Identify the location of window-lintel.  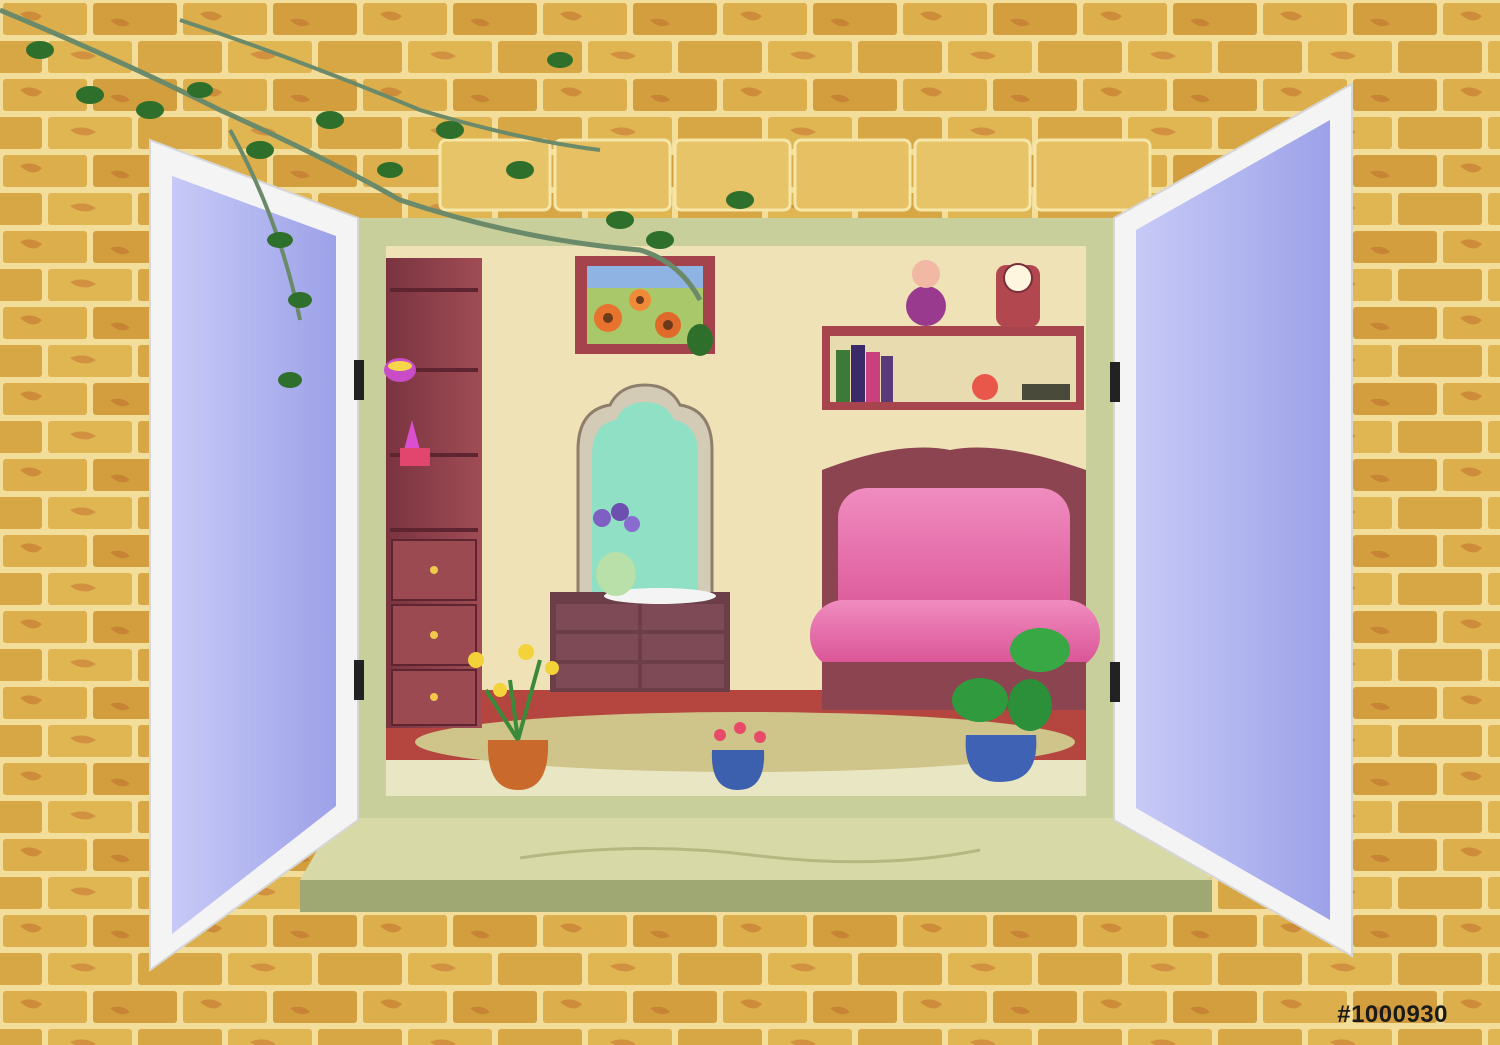
(795, 175).